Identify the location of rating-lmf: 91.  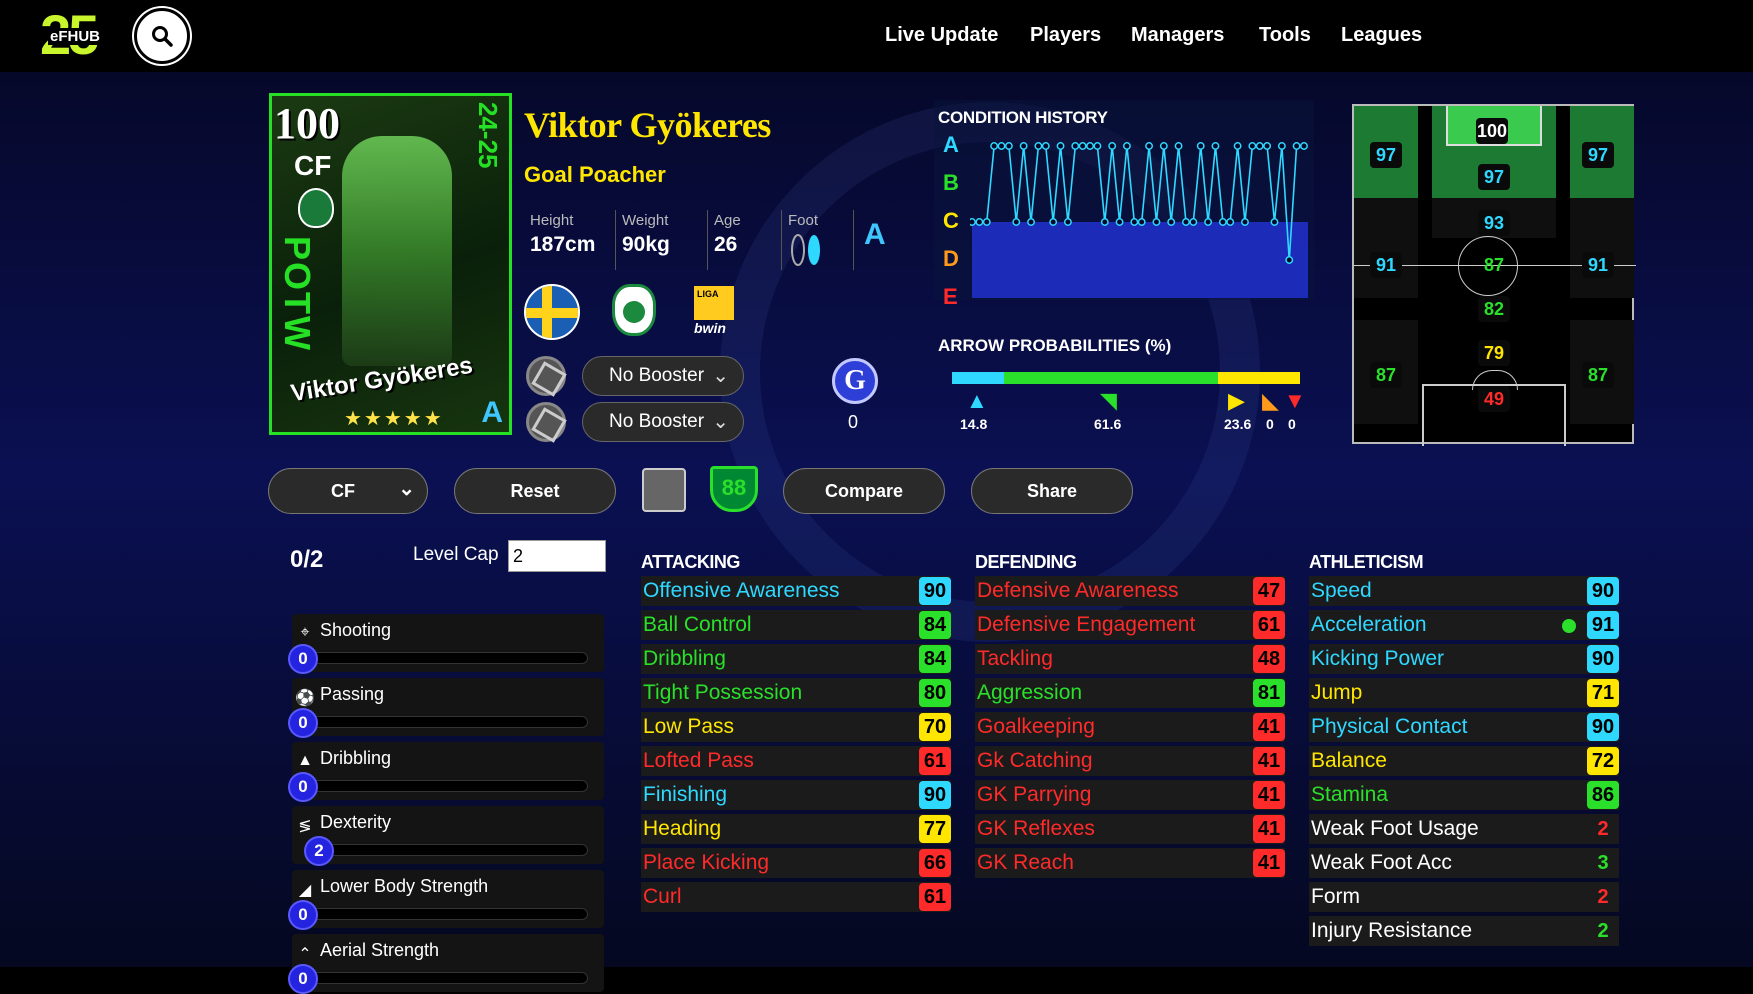
(1386, 265).